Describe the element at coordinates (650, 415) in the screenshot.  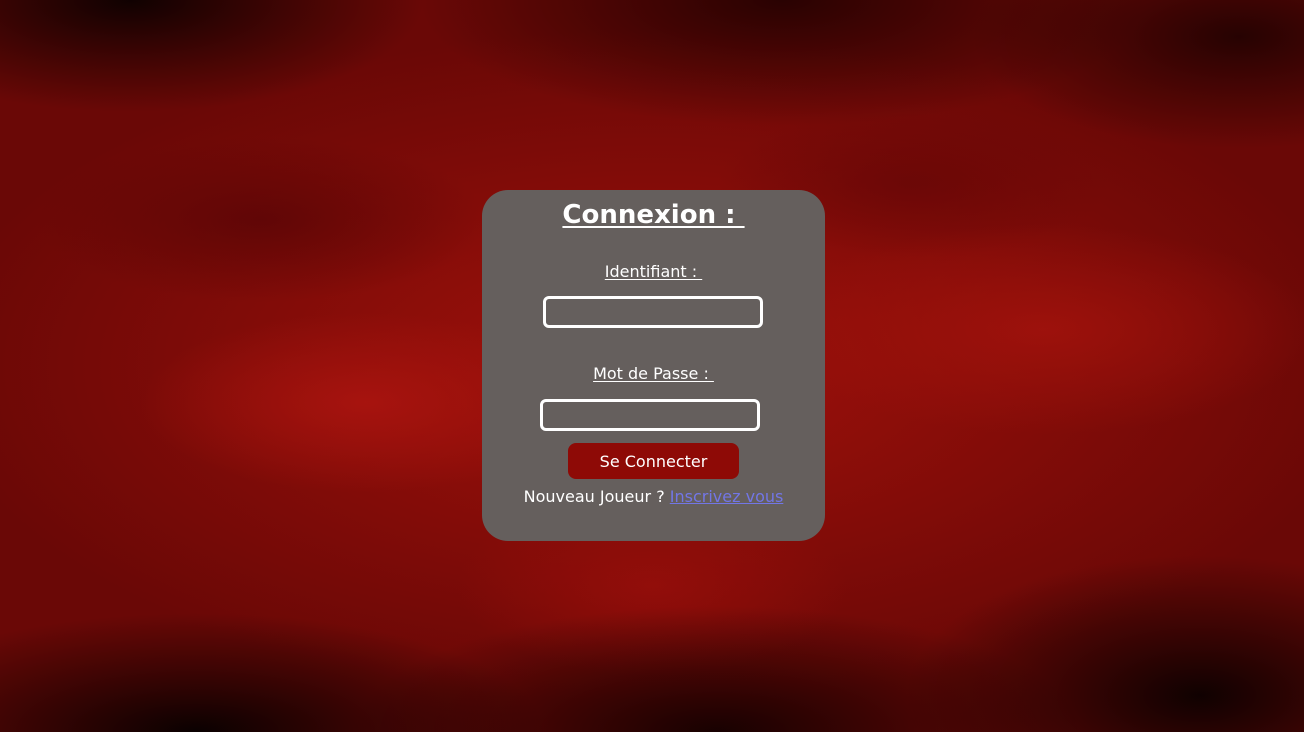
I see `password-input` at that location.